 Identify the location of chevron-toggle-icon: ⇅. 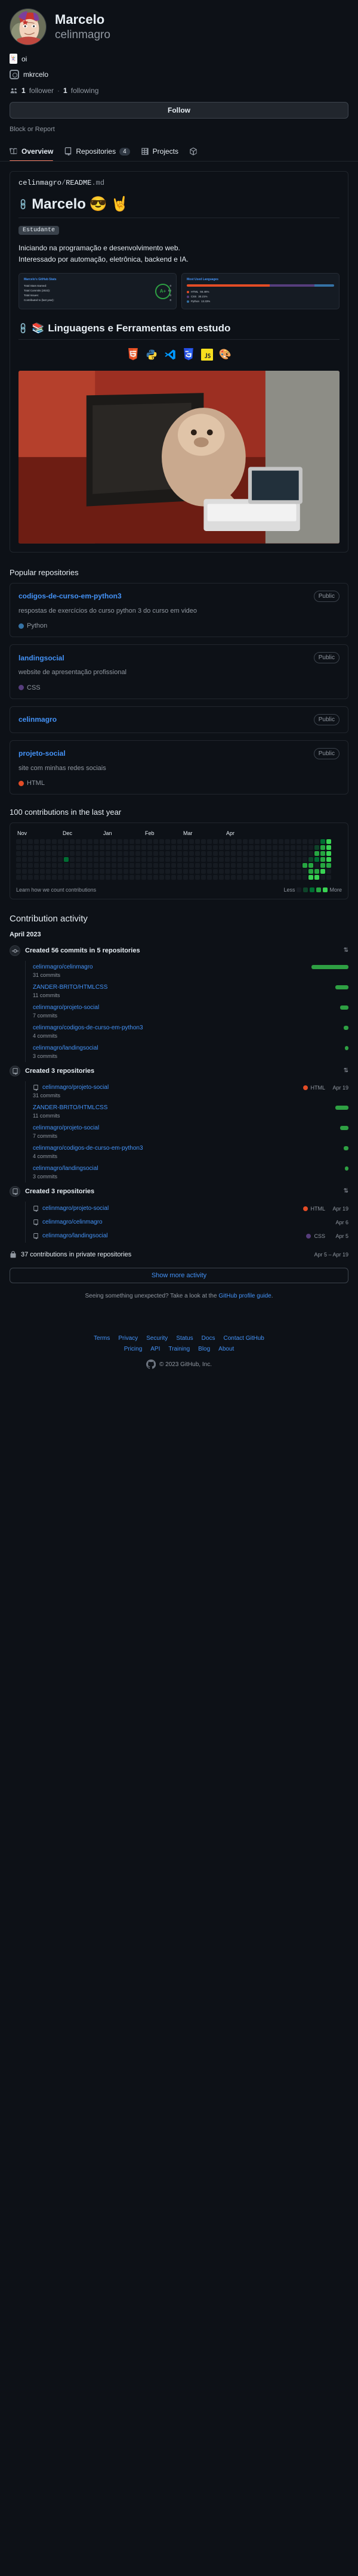
(346, 1191).